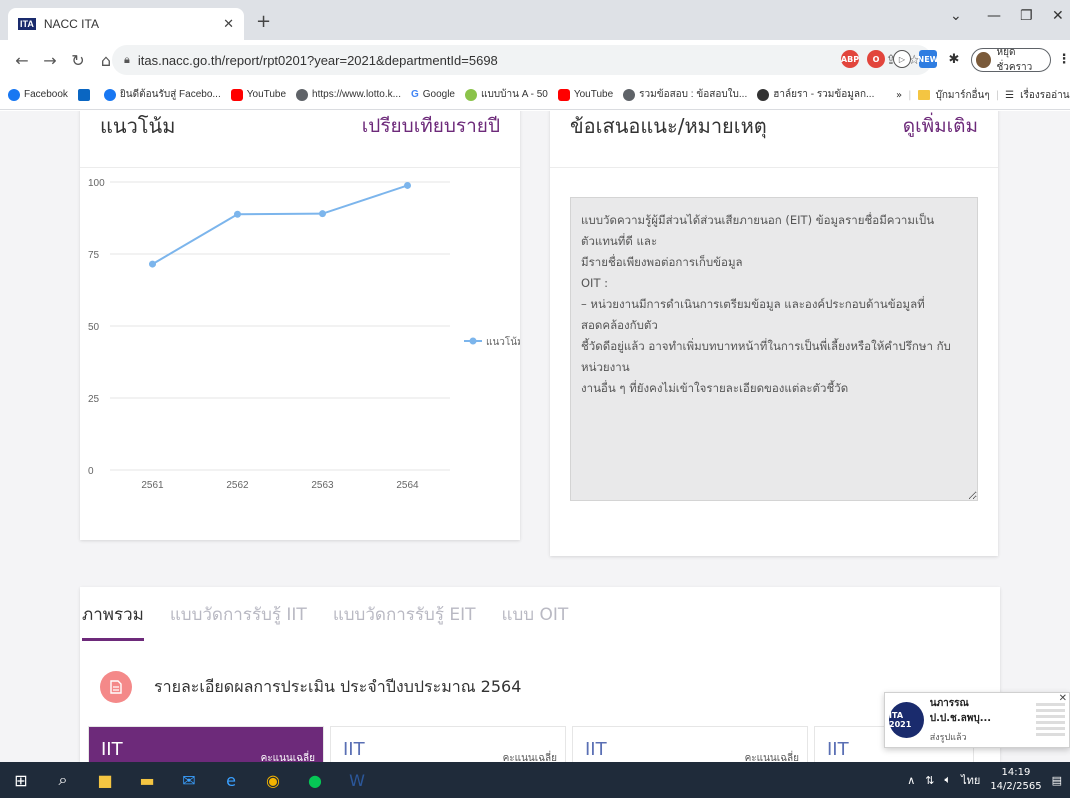  I want to click on word-icon: W, so click(357, 780).